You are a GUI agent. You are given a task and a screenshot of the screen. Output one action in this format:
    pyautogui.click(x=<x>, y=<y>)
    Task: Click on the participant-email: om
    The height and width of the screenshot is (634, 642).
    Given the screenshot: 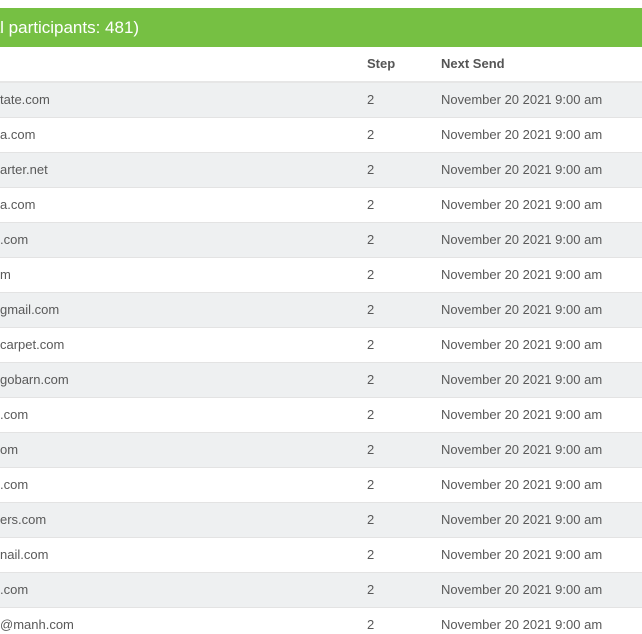 What is the action you would take?
    pyautogui.click(x=9, y=449)
    